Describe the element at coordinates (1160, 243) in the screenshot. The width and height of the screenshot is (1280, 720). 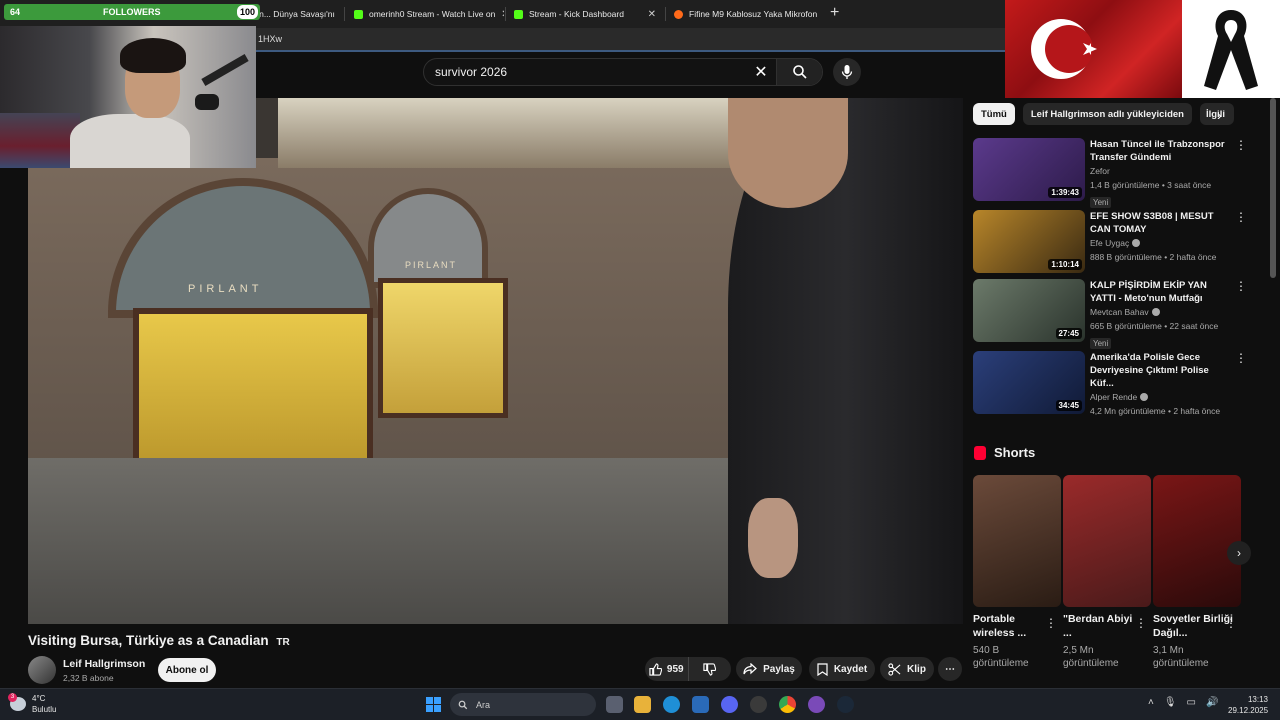
I see `recommended-channel: Efe Uygaç` at that location.